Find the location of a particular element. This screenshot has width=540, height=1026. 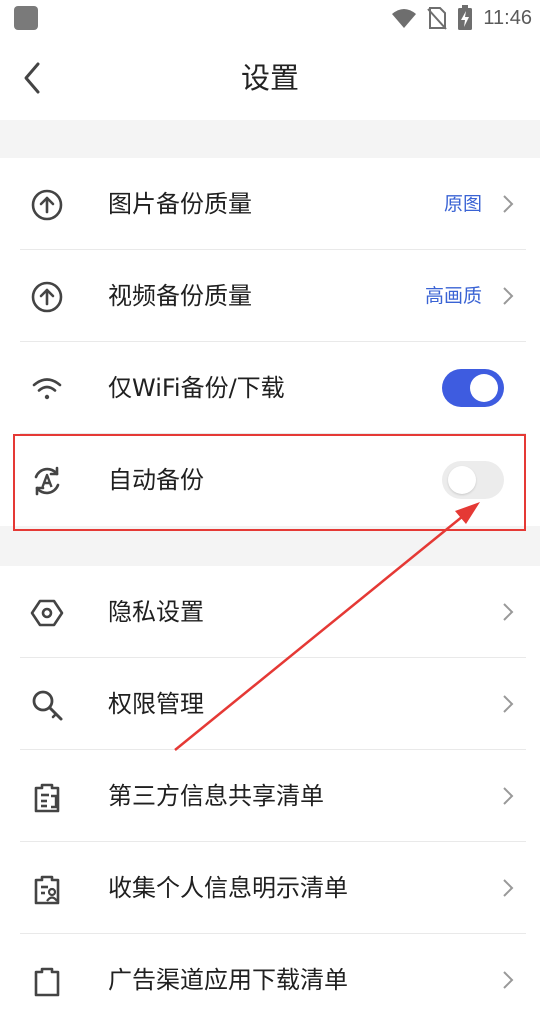

setting-label: 仅WiFi备份/下载 is located at coordinates (196, 388).